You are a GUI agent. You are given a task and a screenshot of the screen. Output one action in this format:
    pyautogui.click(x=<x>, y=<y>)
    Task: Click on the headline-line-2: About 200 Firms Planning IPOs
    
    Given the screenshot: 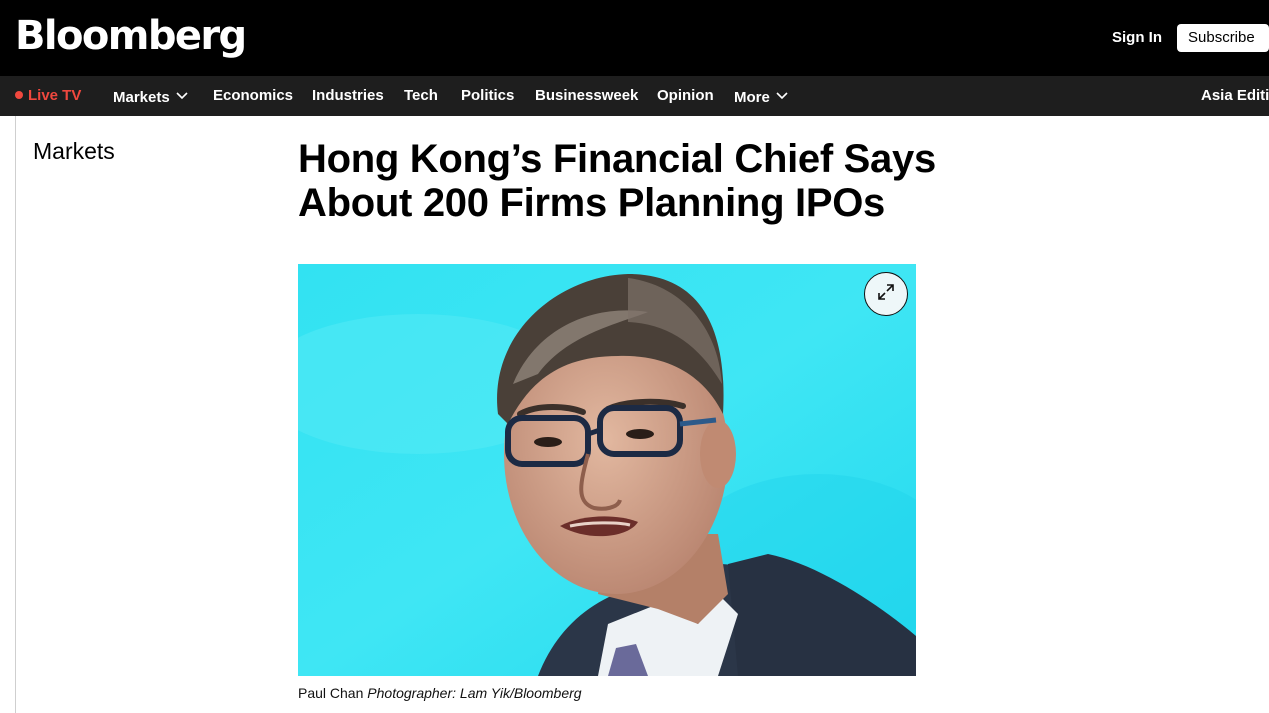 What is the action you would take?
    pyautogui.click(x=591, y=203)
    